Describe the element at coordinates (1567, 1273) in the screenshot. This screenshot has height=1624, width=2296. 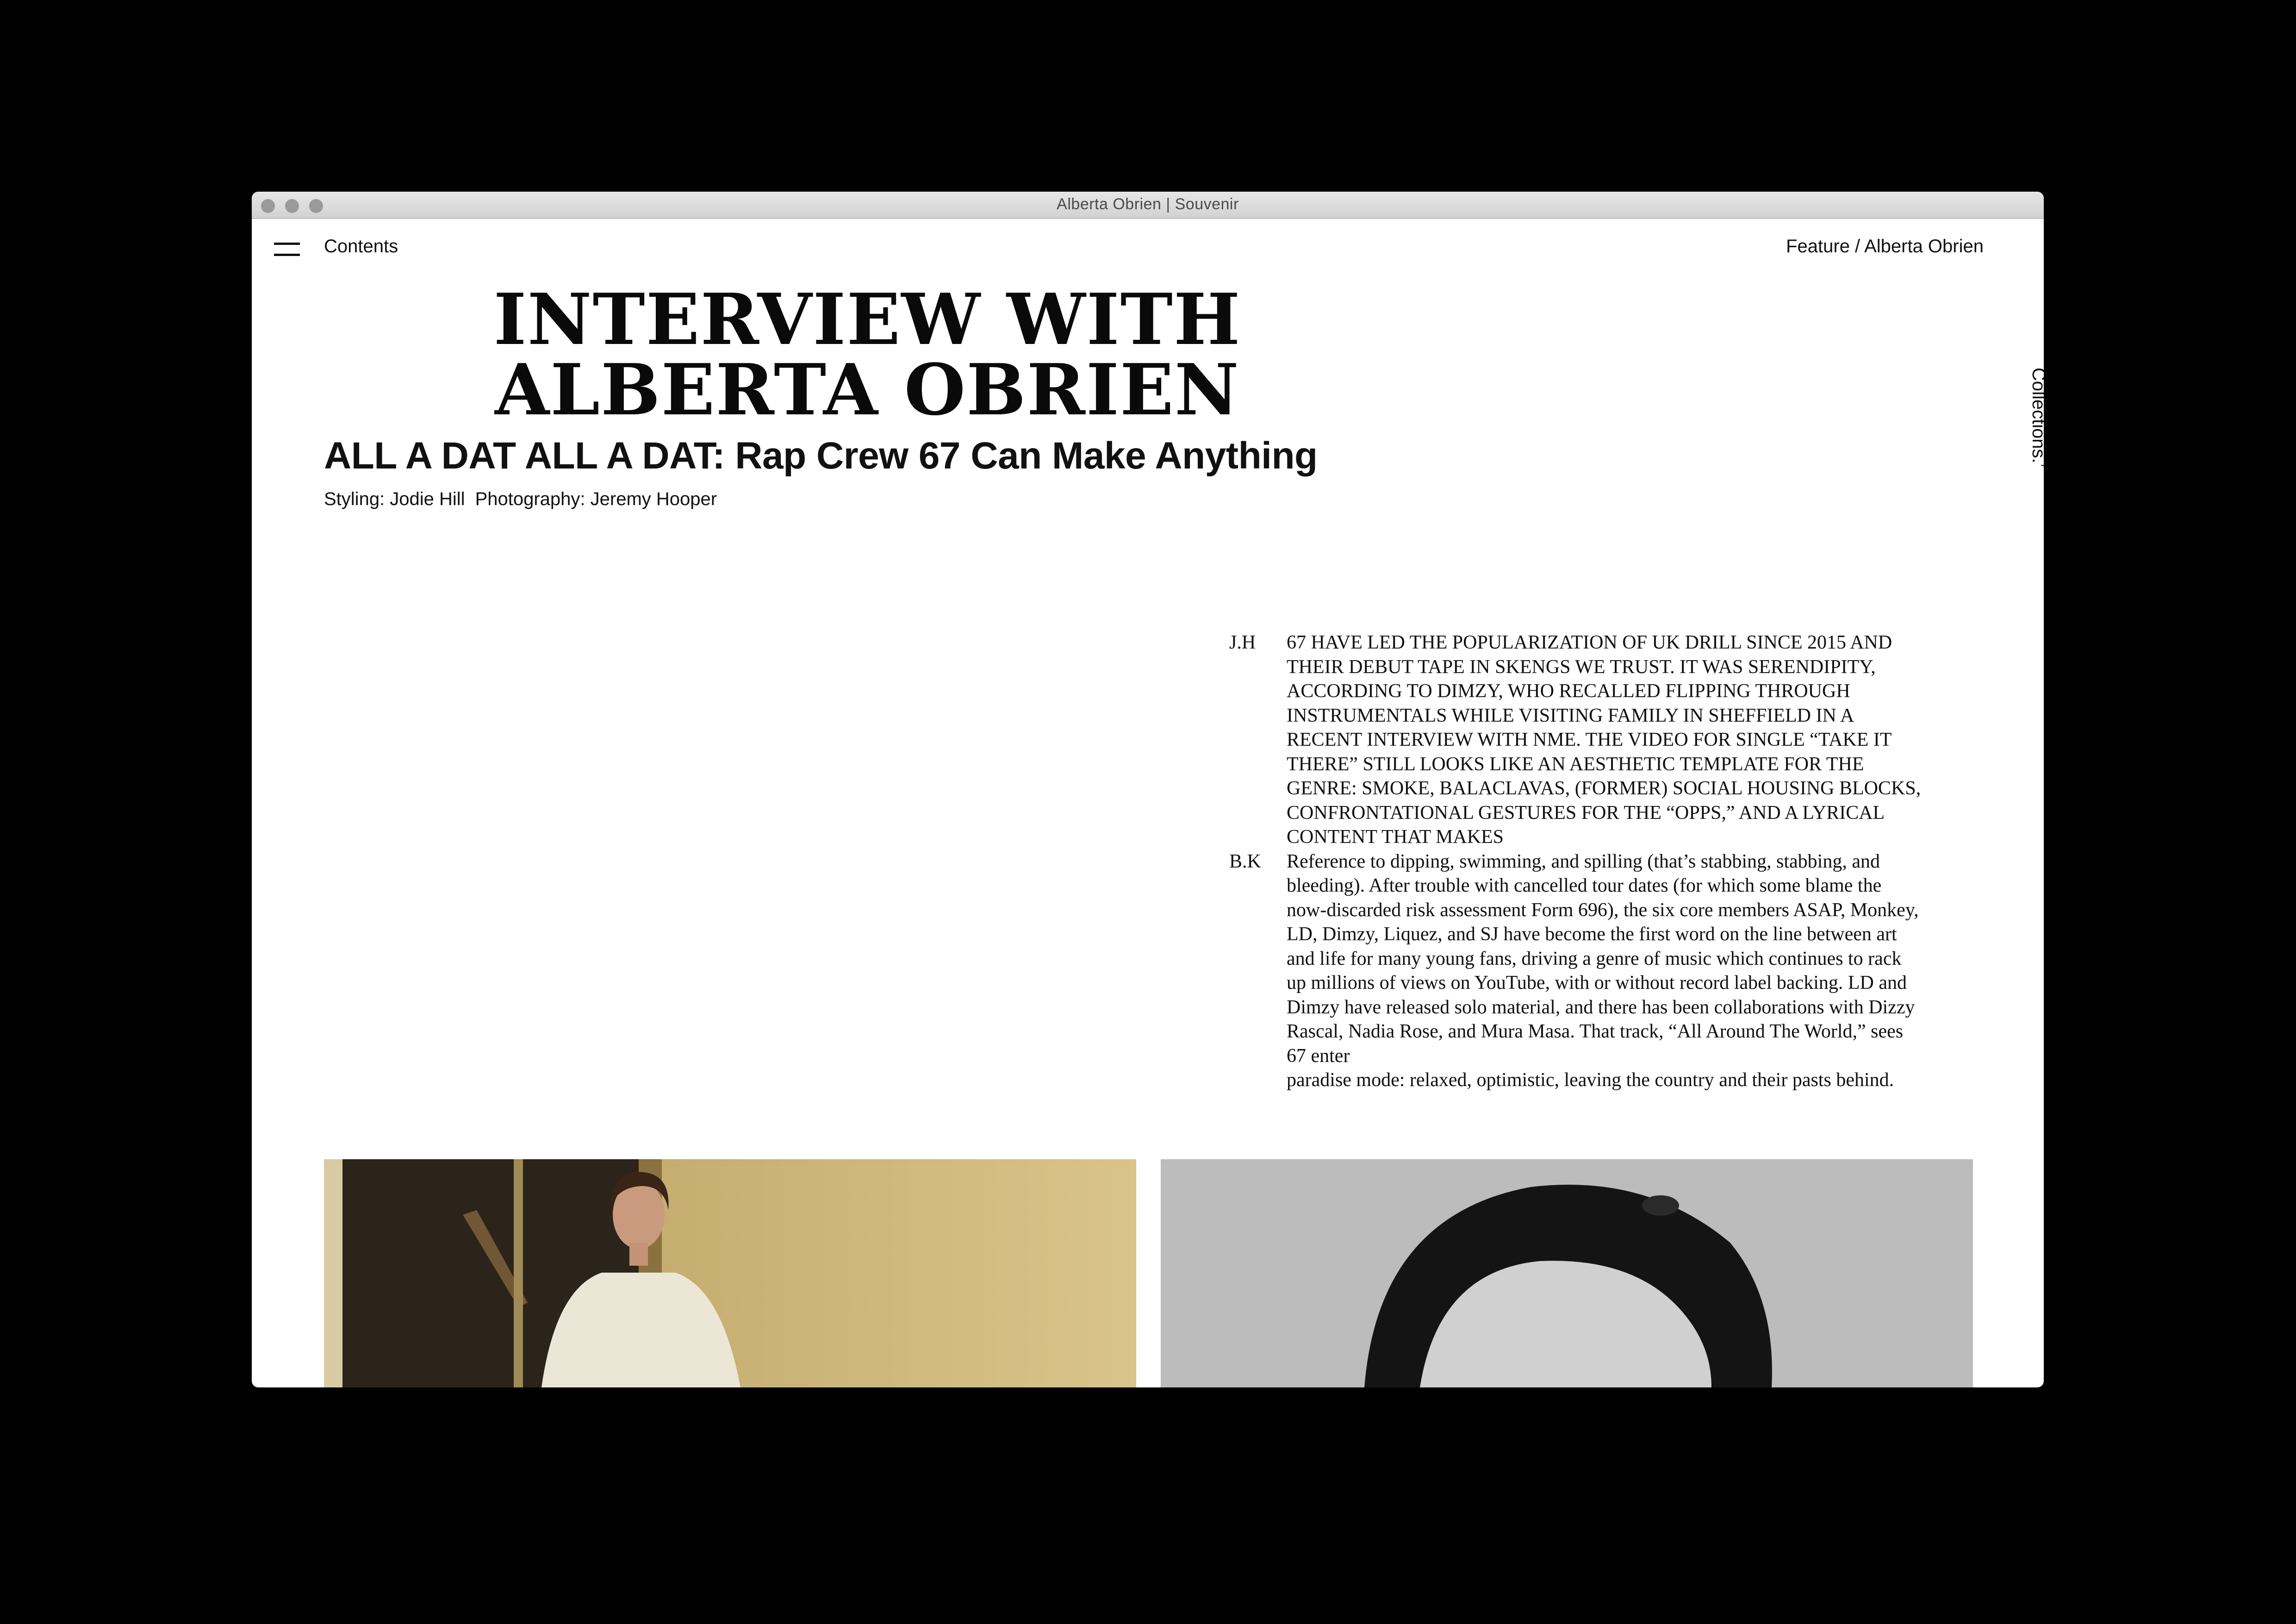
I see `portrait-photo-bw` at that location.